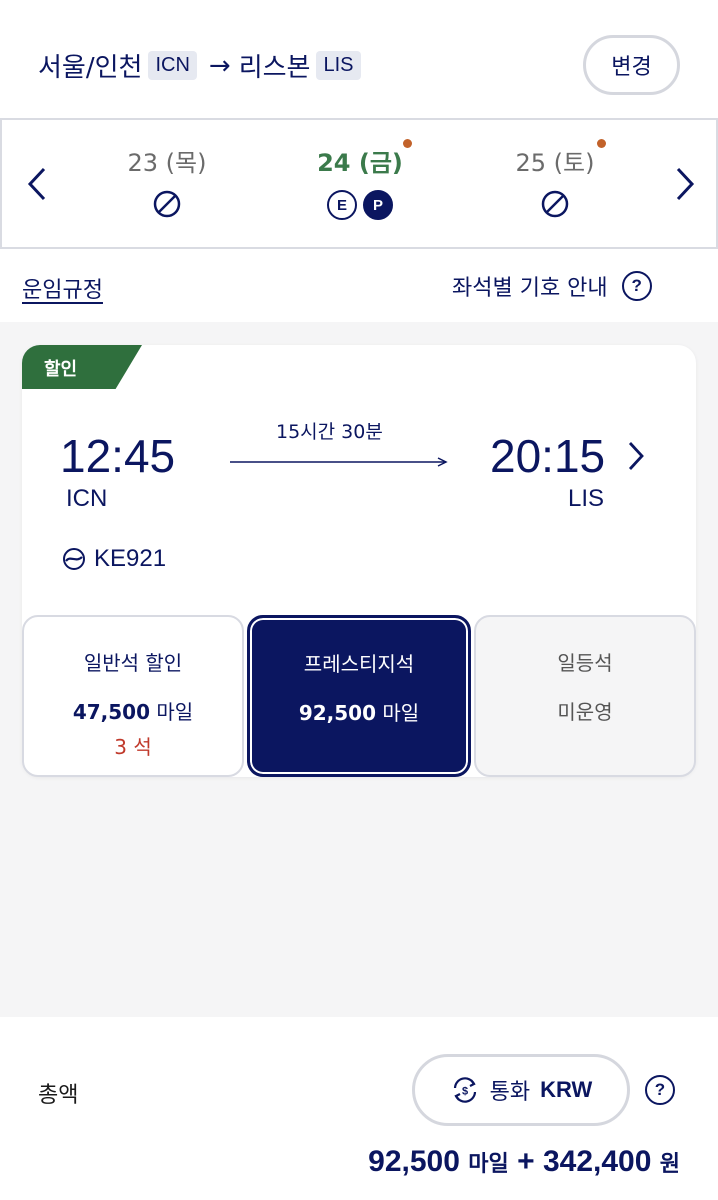 Image resolution: width=718 pixels, height=1200 pixels. Describe the element at coordinates (219, 65) in the screenshot. I see `route-arrow-icon: →` at that location.